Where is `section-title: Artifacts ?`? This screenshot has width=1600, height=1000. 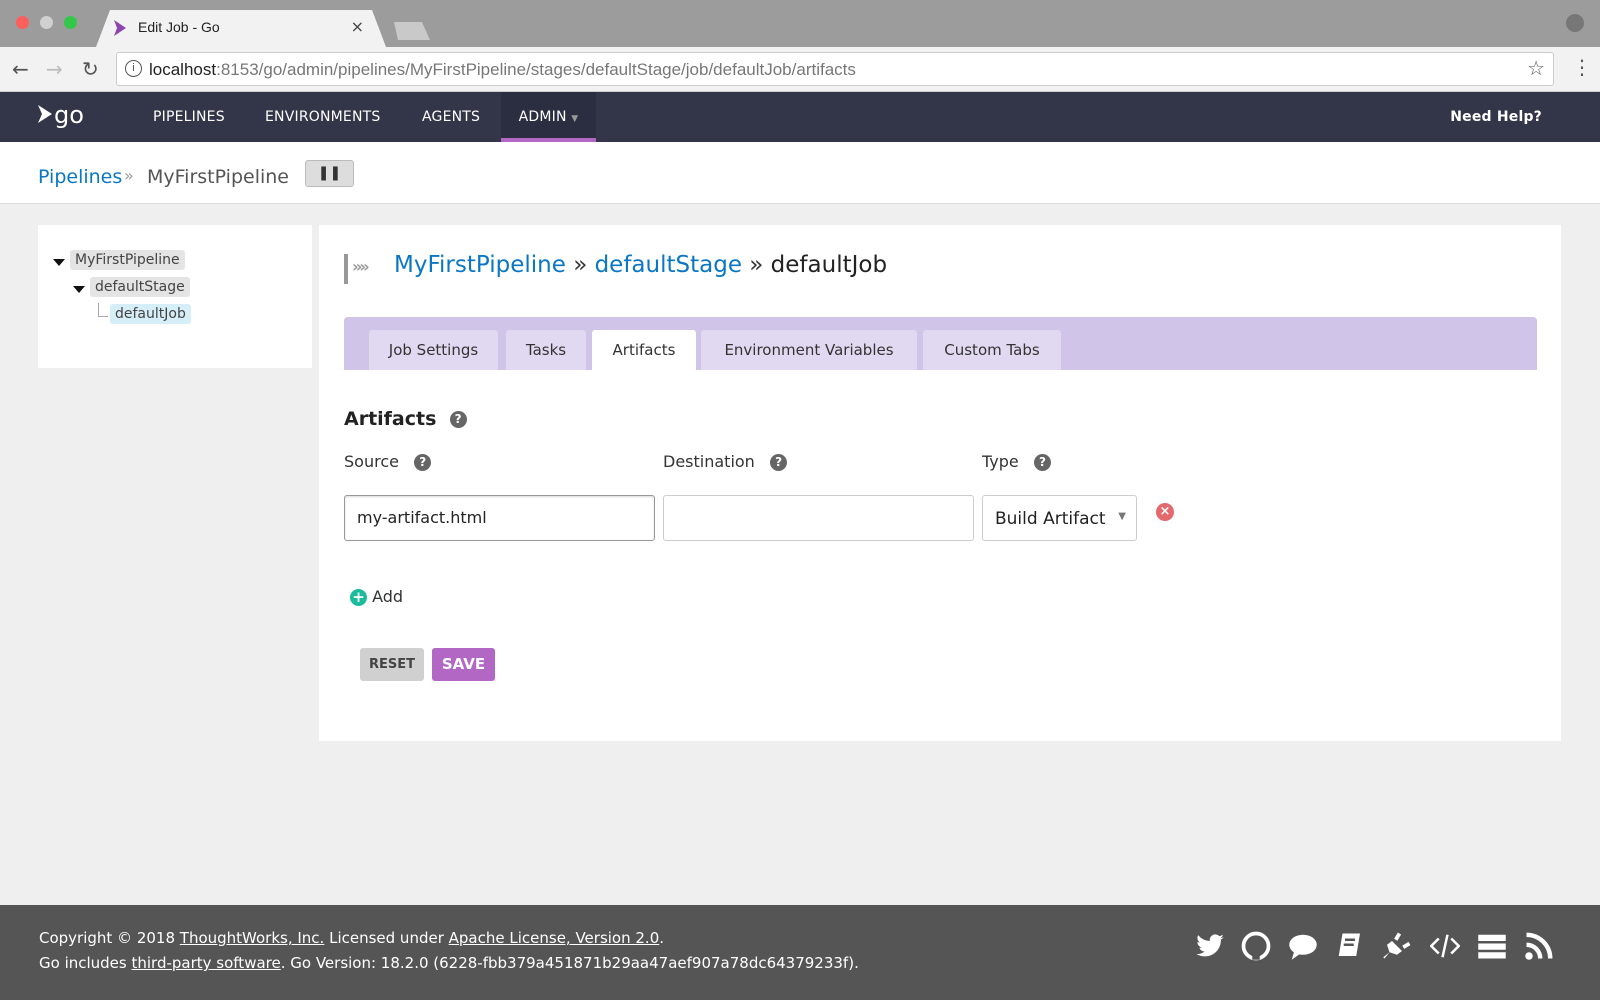
section-title: Artifacts ? is located at coordinates (405, 419).